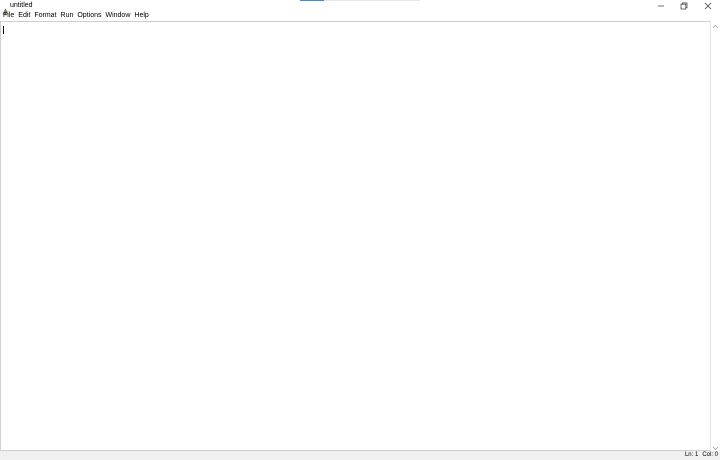  I want to click on menu-options: Options, so click(89, 16).